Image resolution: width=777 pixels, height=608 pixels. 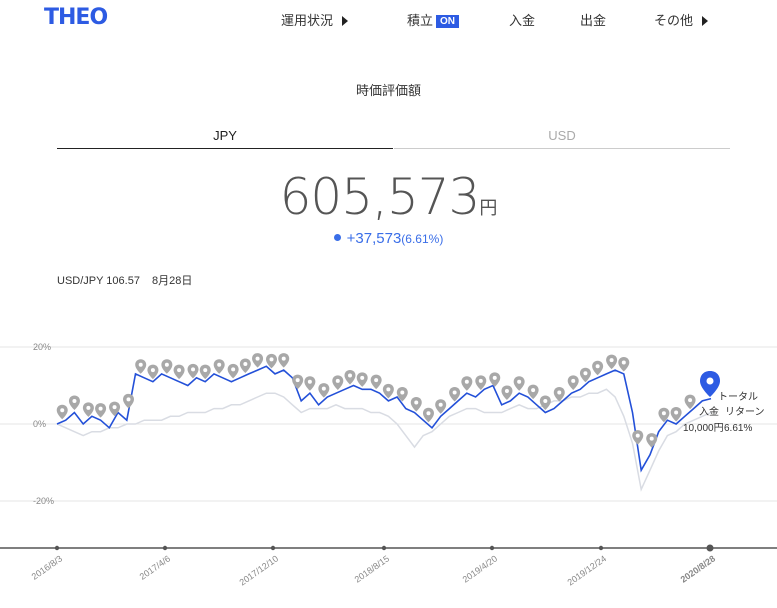 I want to click on benchmark-series-line, so click(x=384, y=440).